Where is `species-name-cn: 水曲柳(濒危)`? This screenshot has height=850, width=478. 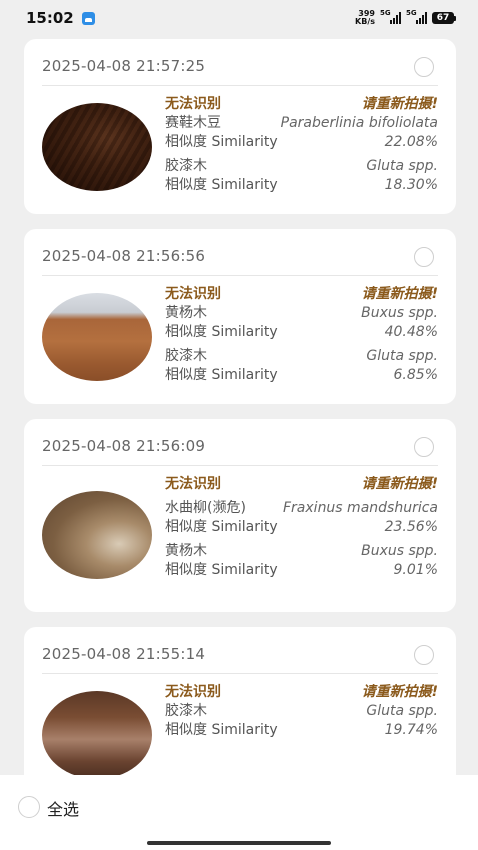 species-name-cn: 水曲柳(濒危) is located at coordinates (205, 508).